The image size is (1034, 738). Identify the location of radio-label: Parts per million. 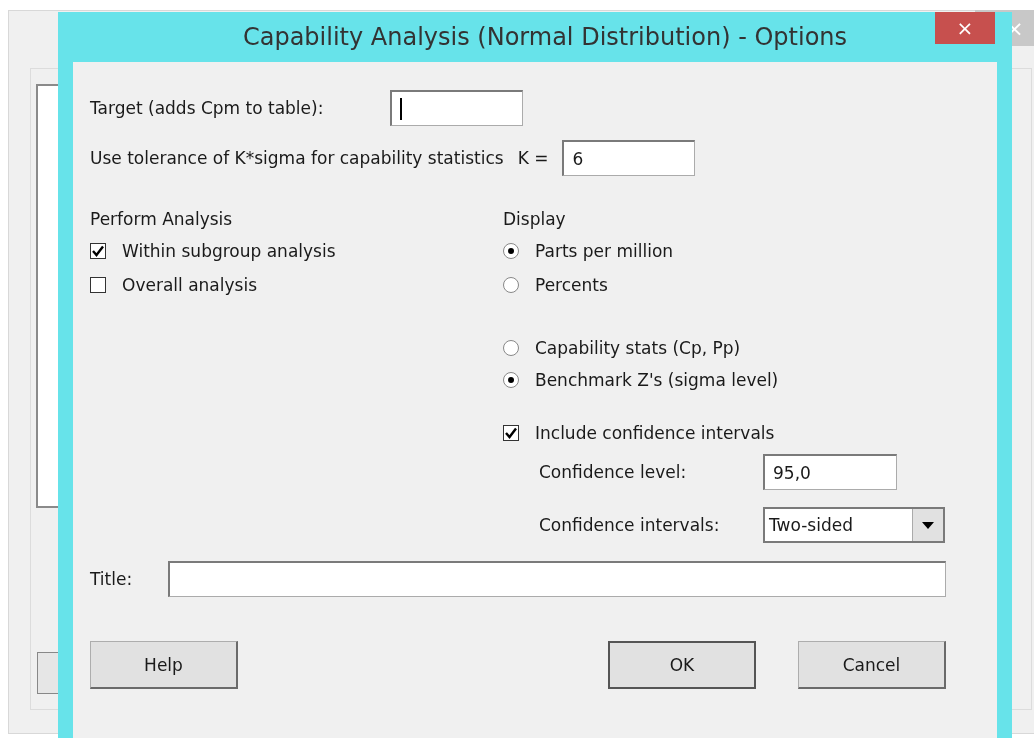
(604, 251).